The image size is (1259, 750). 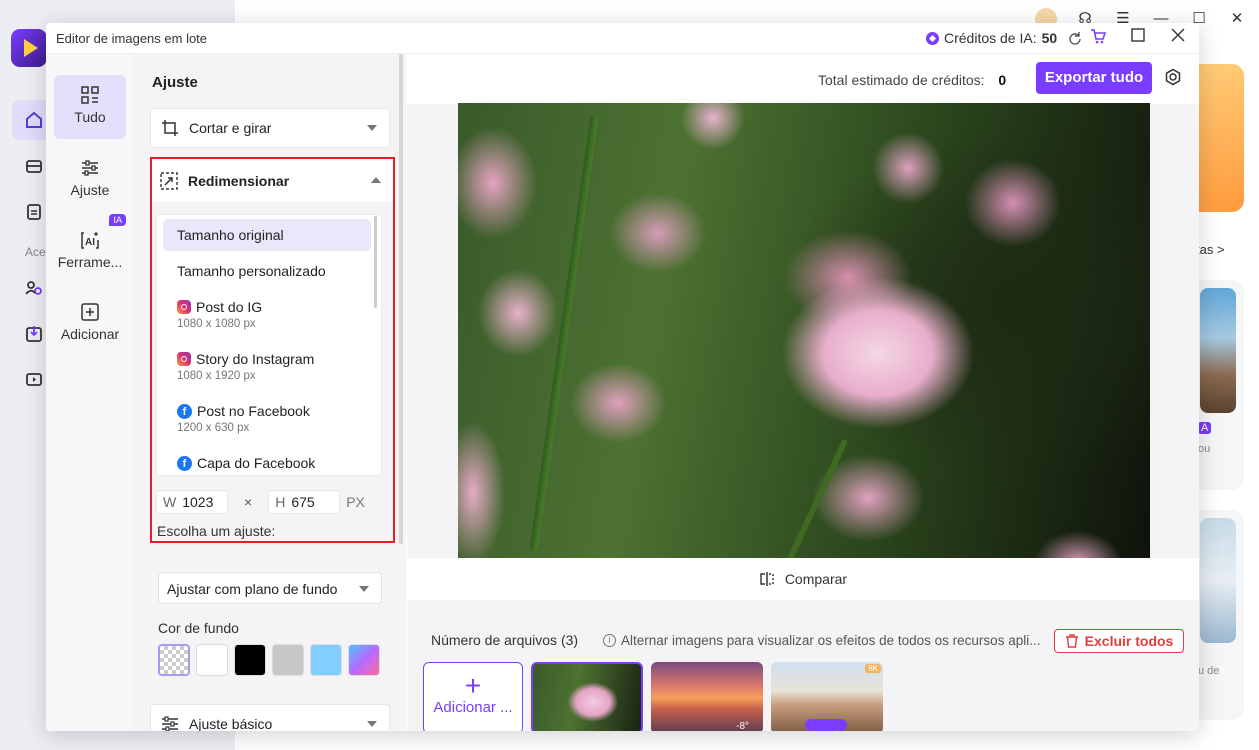 What do you see at coordinates (170, 128) in the screenshot?
I see `crop-icon` at bounding box center [170, 128].